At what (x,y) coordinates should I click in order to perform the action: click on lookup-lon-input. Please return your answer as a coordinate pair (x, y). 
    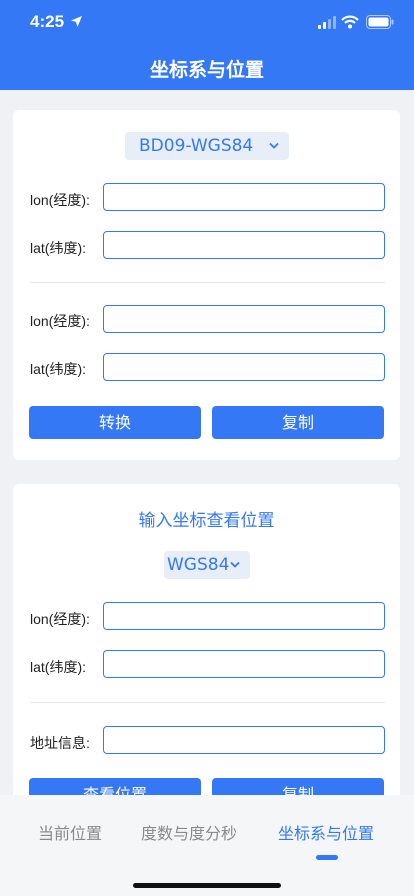
    Looking at the image, I should click on (244, 616).